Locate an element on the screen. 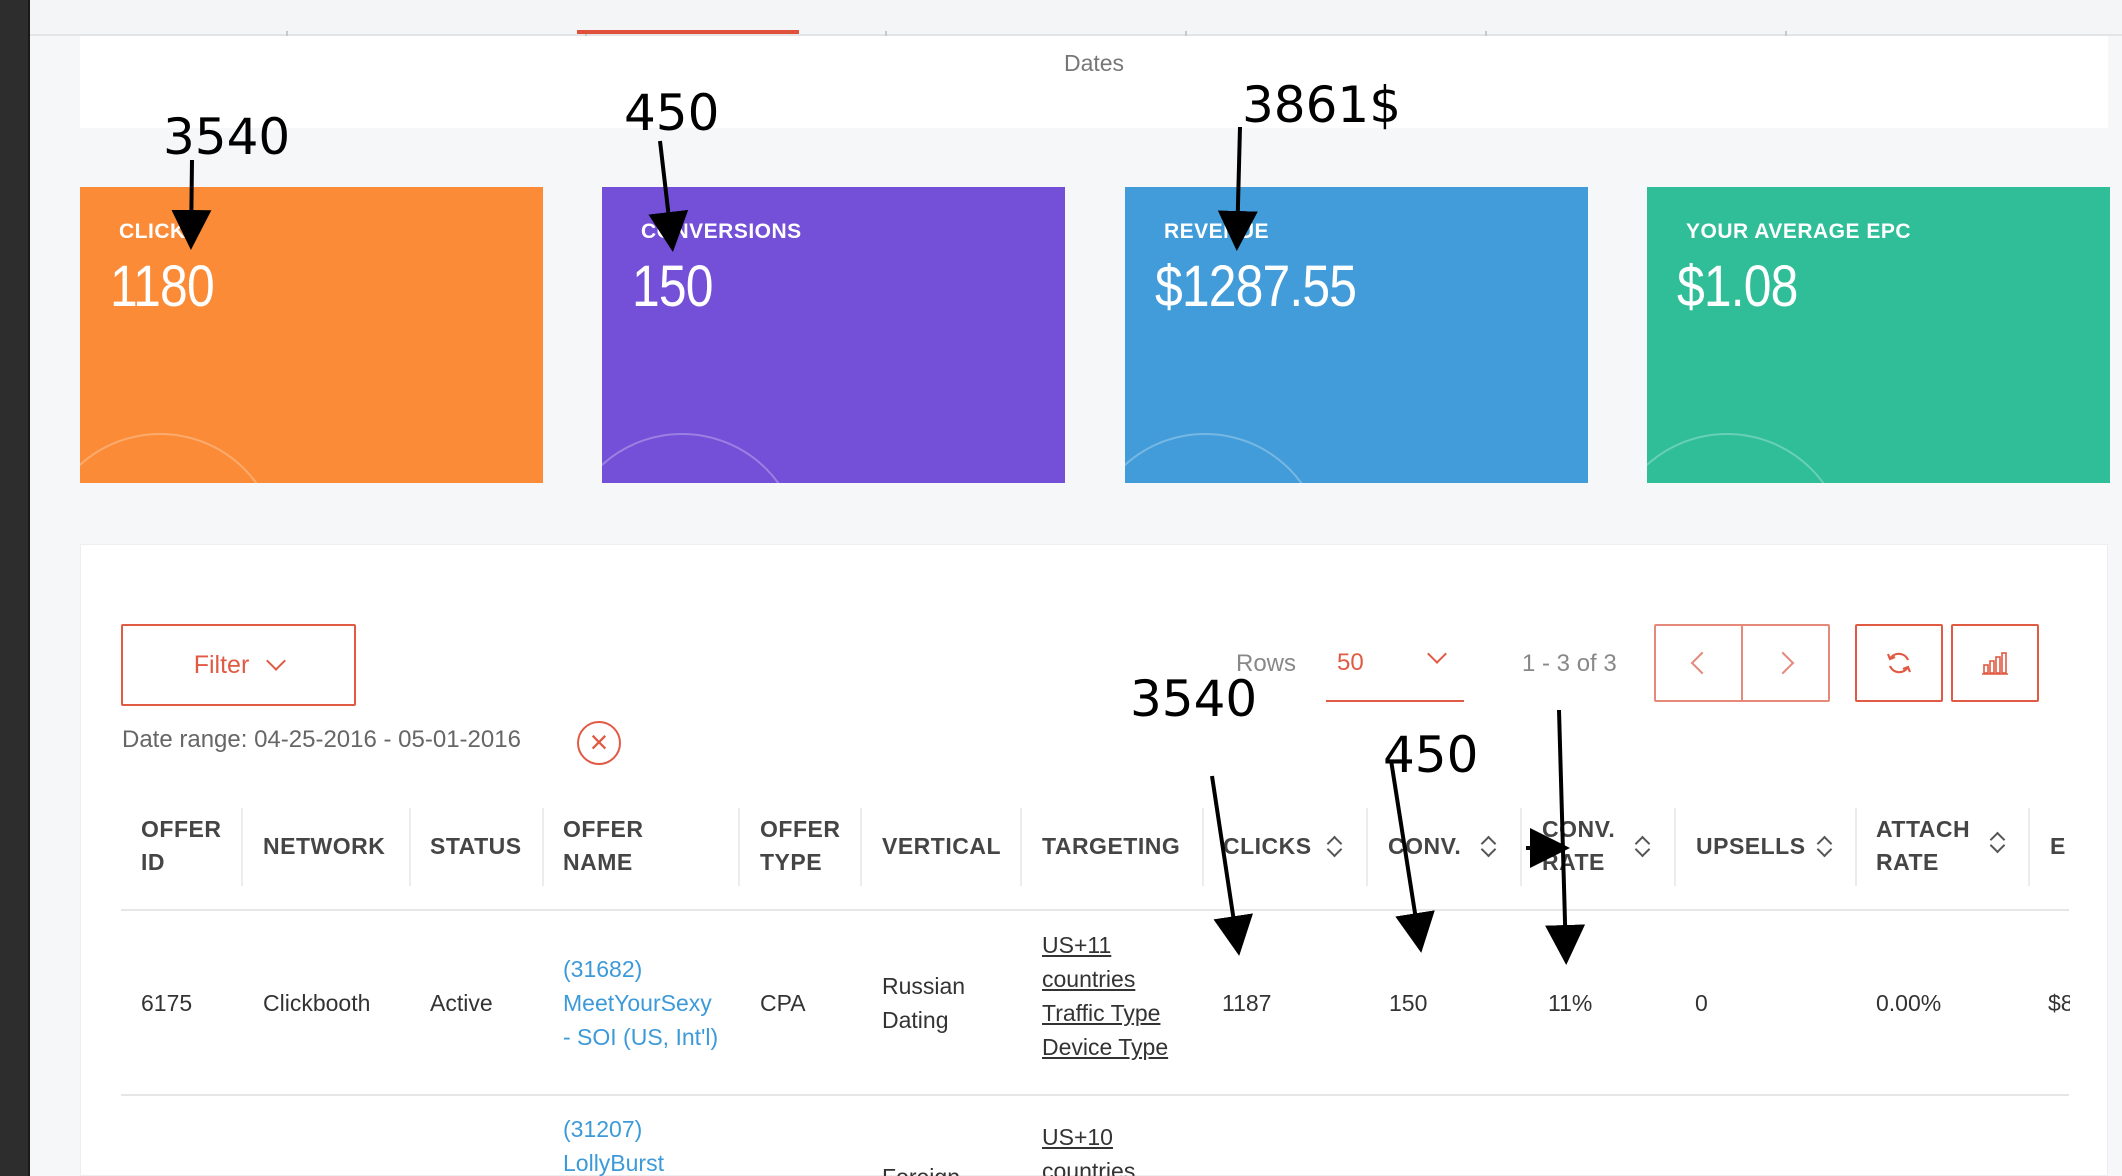 The image size is (2122, 1176). prev-page-button is located at coordinates (1698, 663).